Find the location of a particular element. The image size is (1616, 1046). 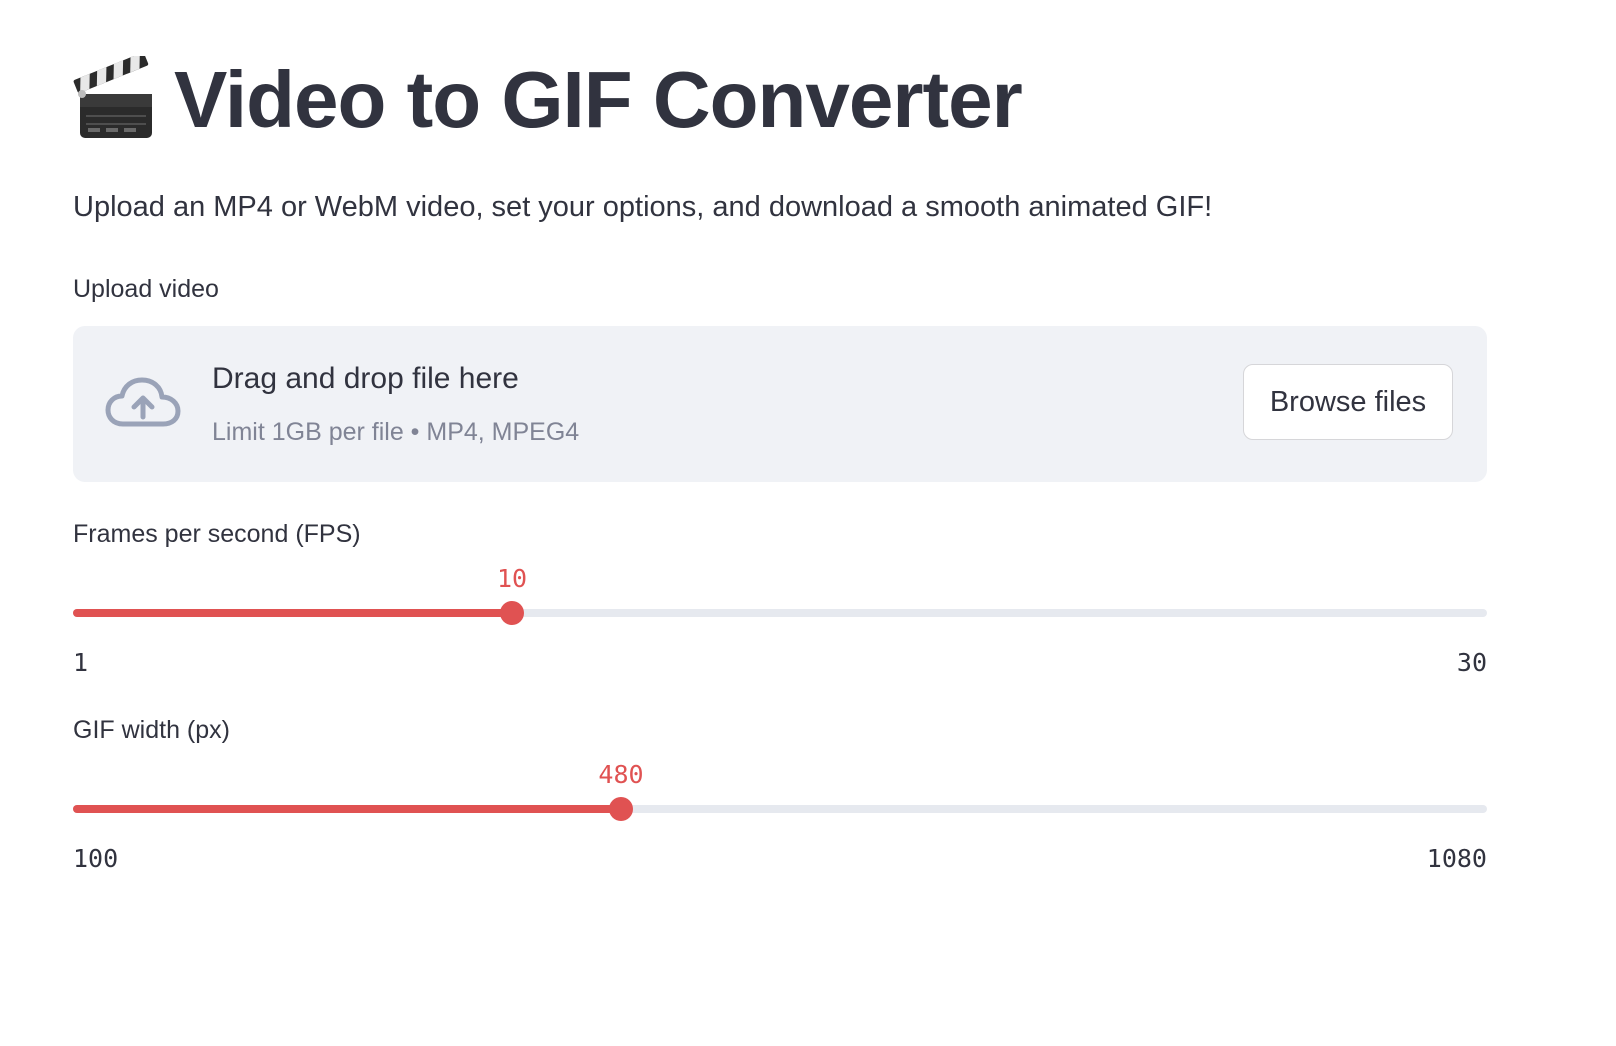

slider-max-label: 30 is located at coordinates (1471, 662).